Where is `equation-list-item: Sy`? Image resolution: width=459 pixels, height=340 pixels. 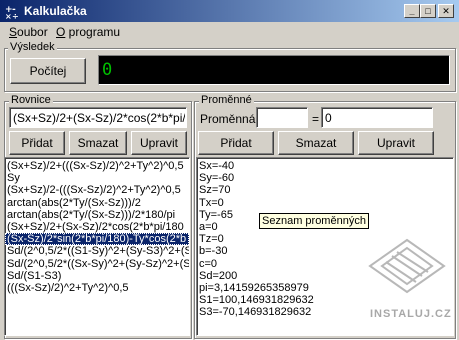
equation-list-item: Sy is located at coordinates (97, 178).